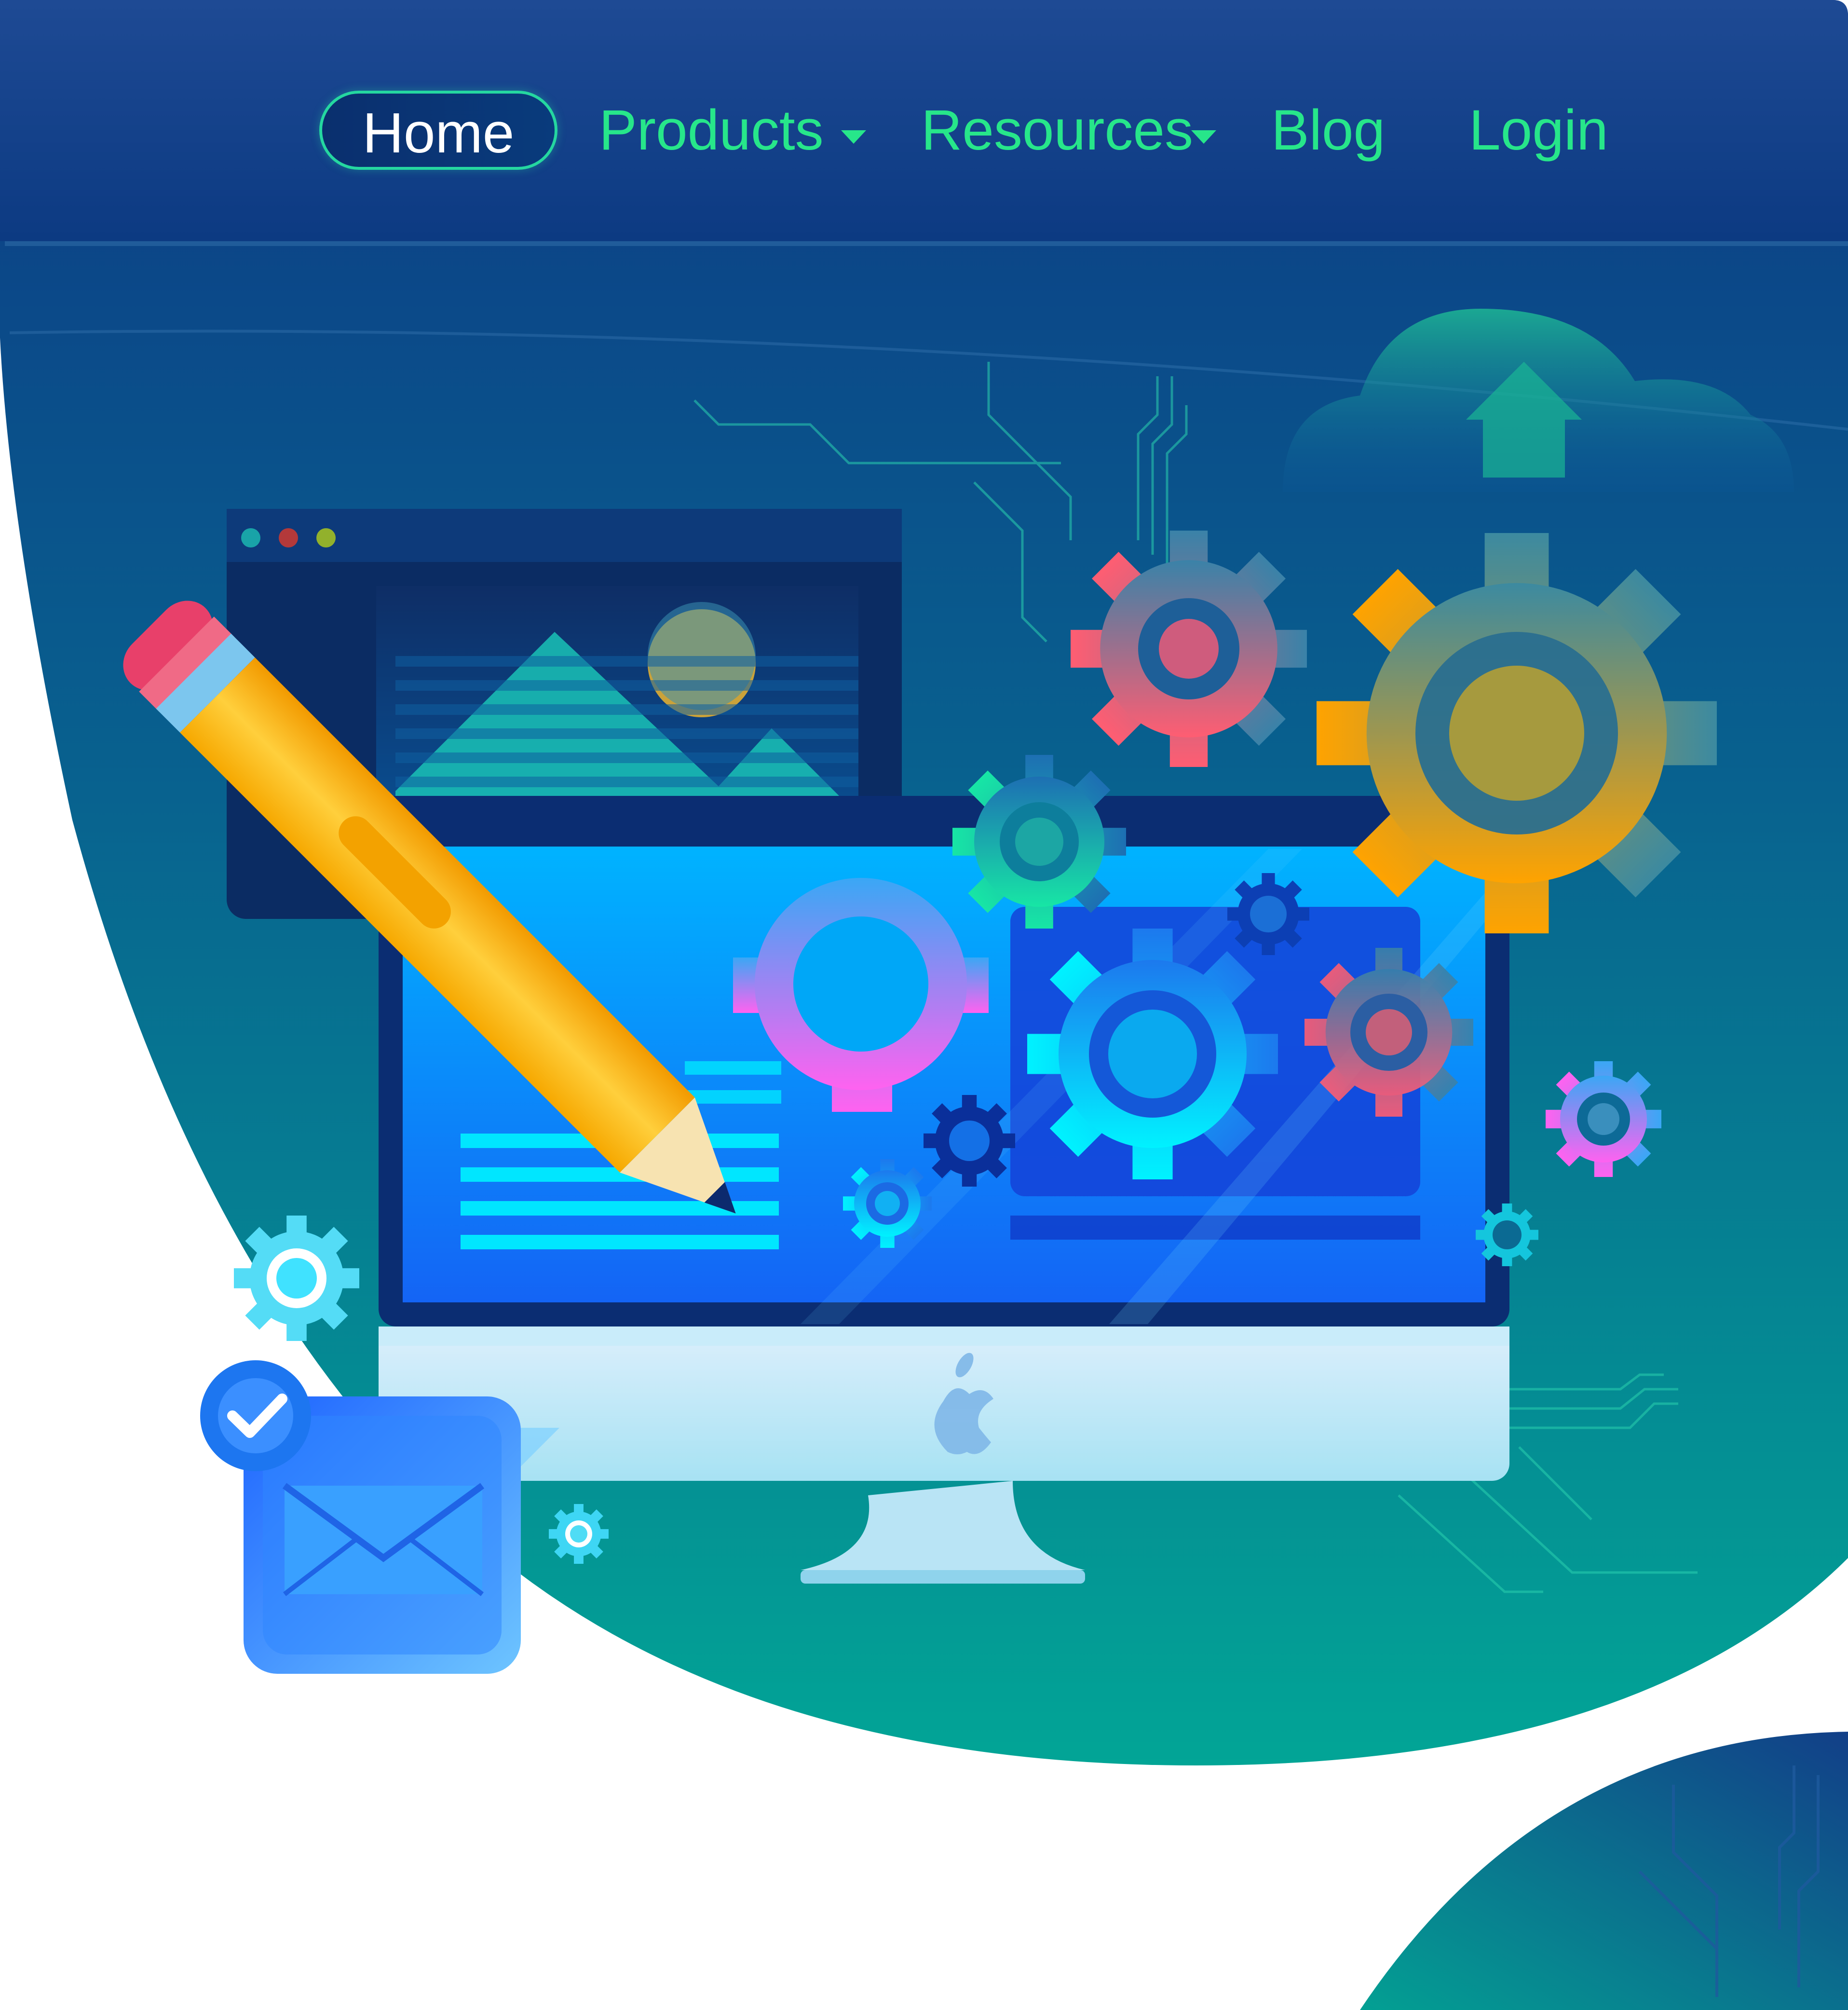 This screenshot has width=1848, height=2010. I want to click on gear-icon-cyan-left, so click(296, 1278).